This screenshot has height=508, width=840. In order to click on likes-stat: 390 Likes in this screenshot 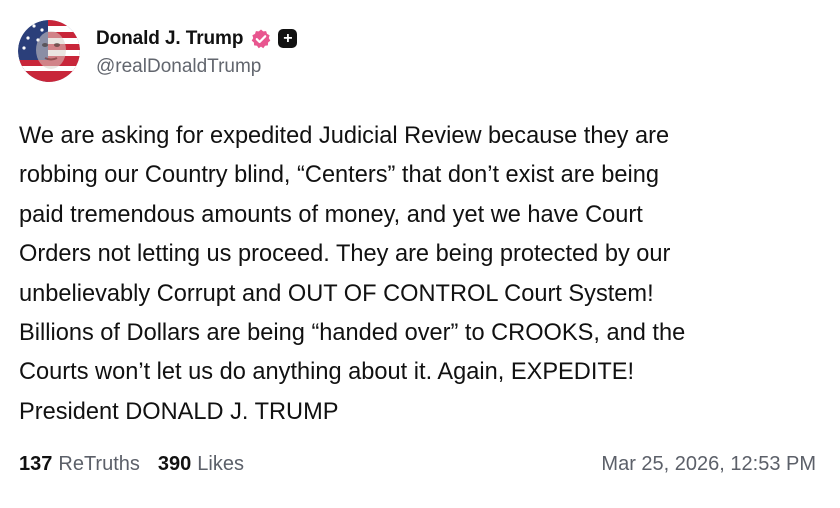, I will do `click(201, 464)`.